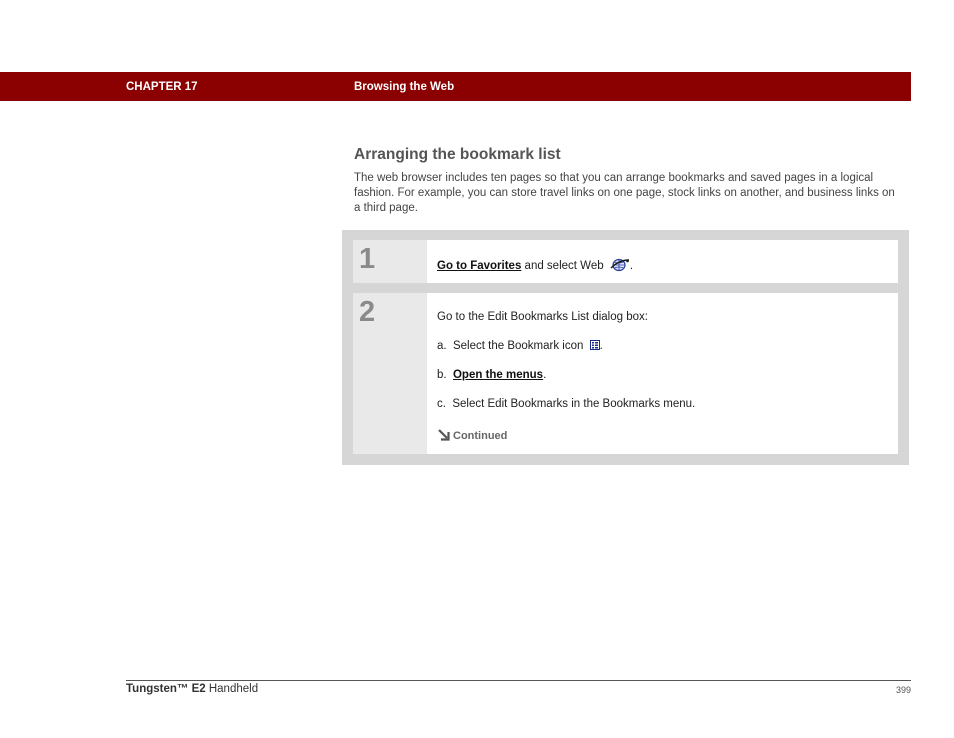 The width and height of the screenshot is (954, 738). I want to click on substep-a-text: Select the Bookmark icon, so click(518, 346).